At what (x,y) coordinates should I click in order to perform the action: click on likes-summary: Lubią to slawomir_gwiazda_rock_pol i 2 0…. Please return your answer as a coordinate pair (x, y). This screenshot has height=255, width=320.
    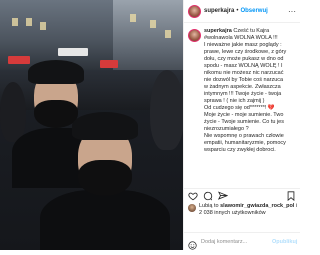
    Looking at the image, I should click on (243, 210).